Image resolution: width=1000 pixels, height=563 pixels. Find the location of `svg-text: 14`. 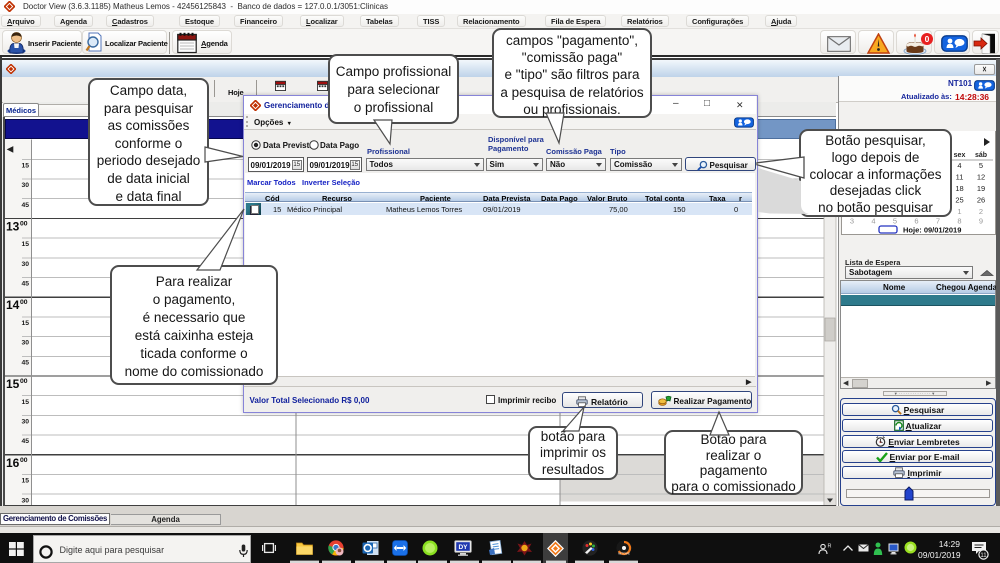

svg-text: 14 is located at coordinates (13, 305).